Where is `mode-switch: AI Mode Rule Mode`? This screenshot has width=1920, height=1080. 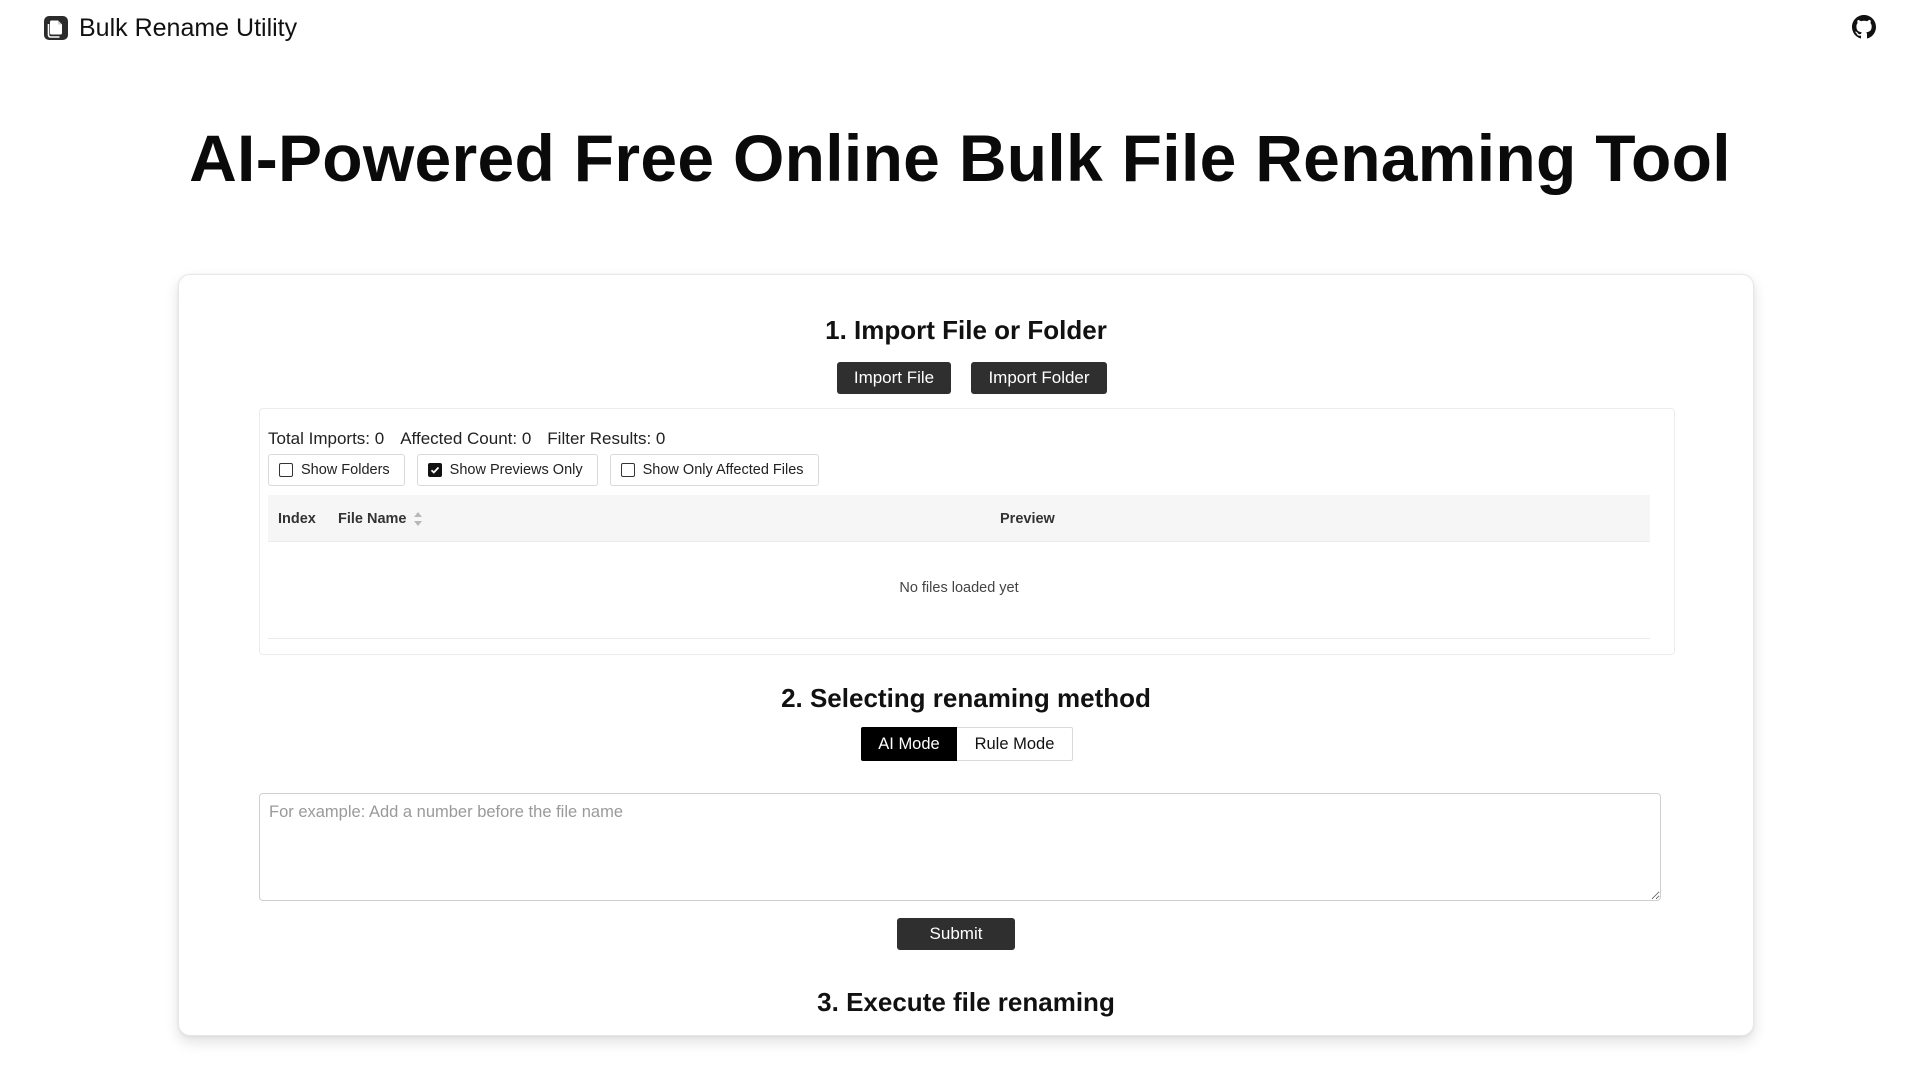 mode-switch: AI Mode Rule Mode is located at coordinates (967, 744).